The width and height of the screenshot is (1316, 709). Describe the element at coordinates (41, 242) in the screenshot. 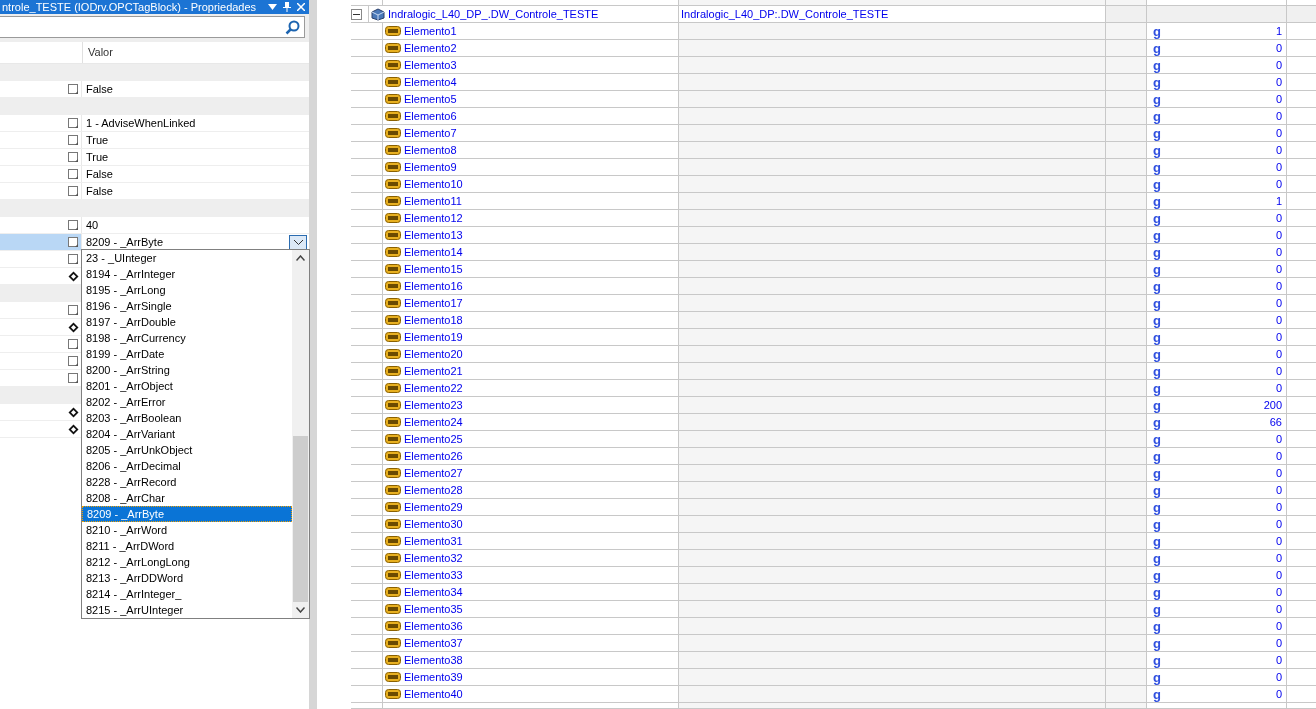

I see `property-name-cell` at that location.